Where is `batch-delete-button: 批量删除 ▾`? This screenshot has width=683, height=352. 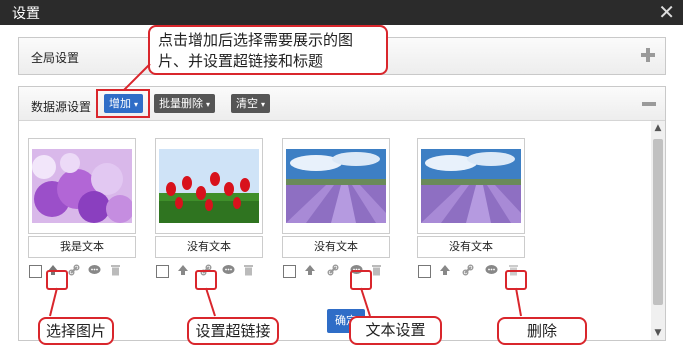 batch-delete-button: 批量删除 ▾ is located at coordinates (185, 103).